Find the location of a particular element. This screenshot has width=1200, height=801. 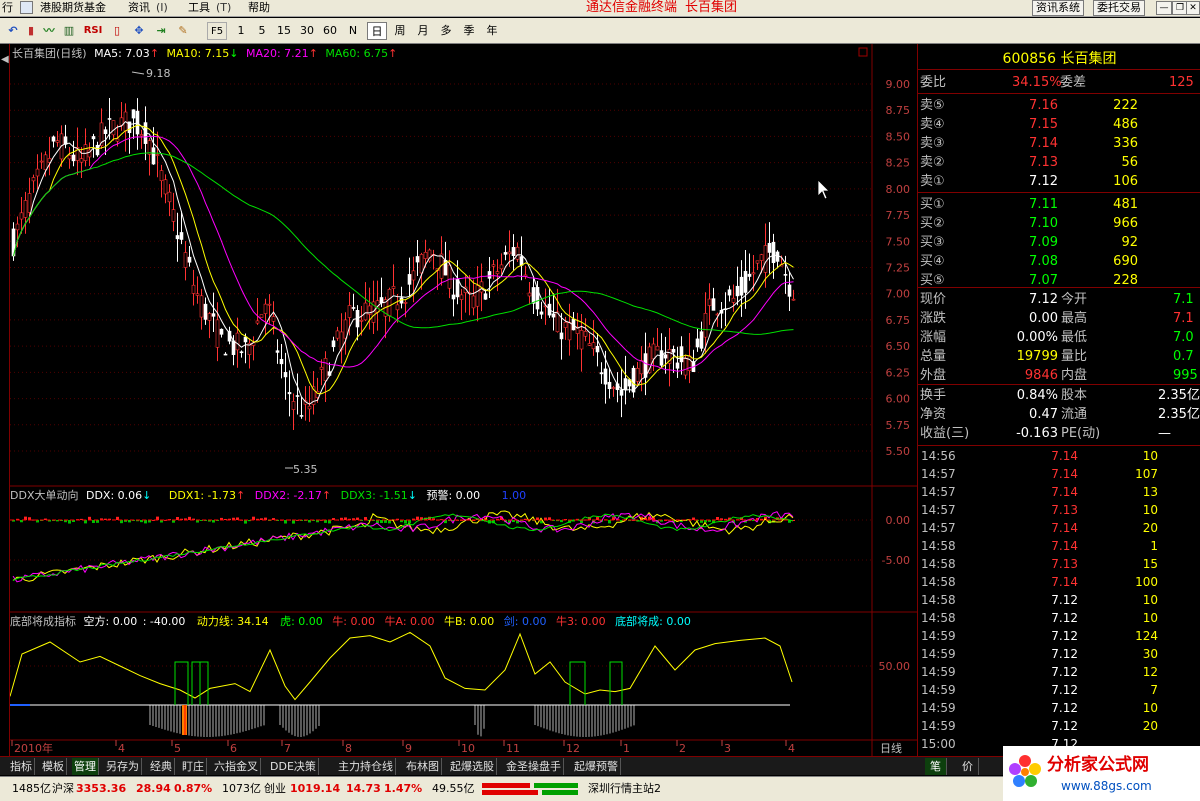

bottom-jian: 剑: 0.00 is located at coordinates (525, 621).